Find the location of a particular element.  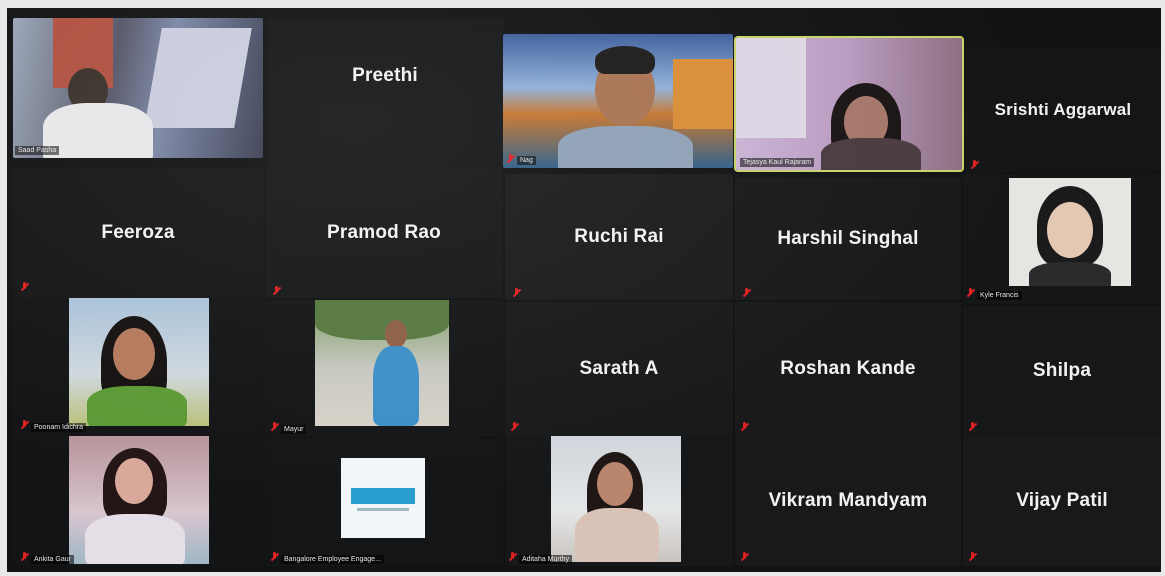

participant-tile-harshil: Harshil Singhal is located at coordinates (848, 239).